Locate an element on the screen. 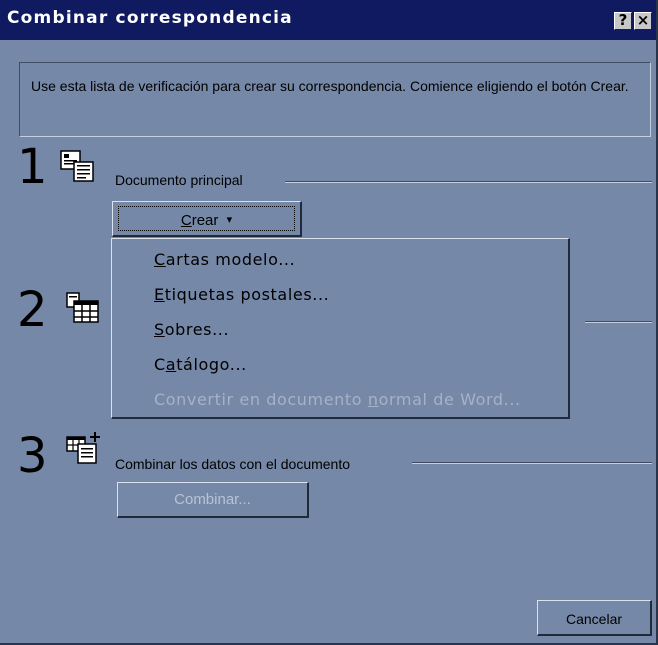  focus-ring is located at coordinates (206, 218).